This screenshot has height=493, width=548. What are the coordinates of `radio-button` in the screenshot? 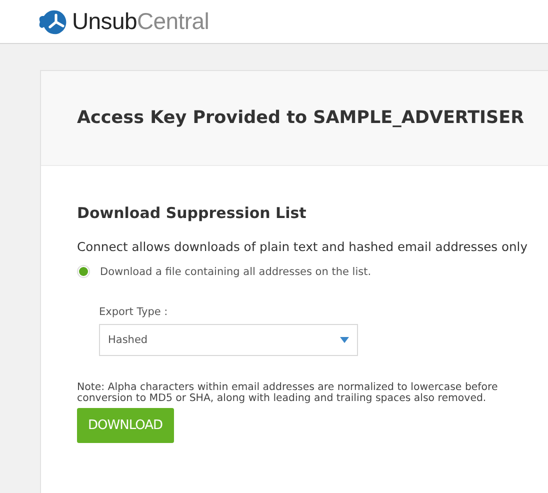 It's located at (83, 271).